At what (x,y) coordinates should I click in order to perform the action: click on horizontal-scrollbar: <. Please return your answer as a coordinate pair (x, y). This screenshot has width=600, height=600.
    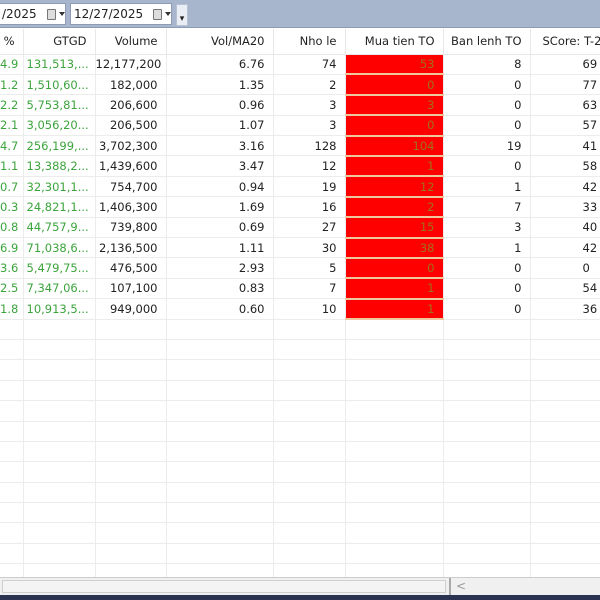
    Looking at the image, I should click on (300, 586).